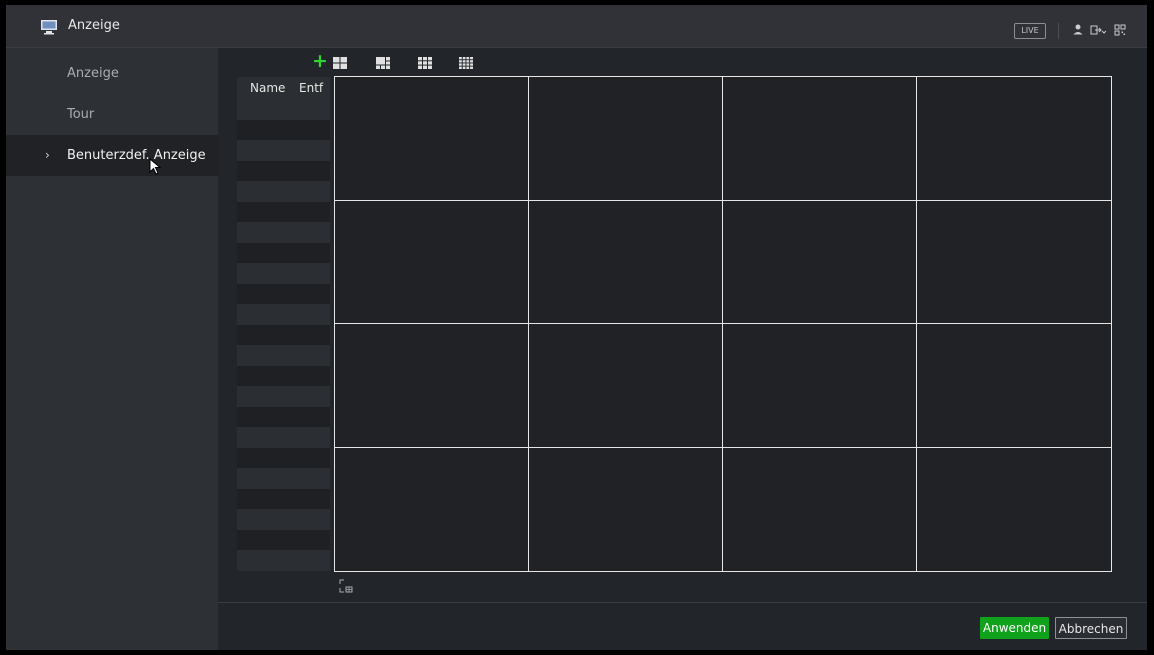  I want to click on layout-9-icon, so click(425, 63).